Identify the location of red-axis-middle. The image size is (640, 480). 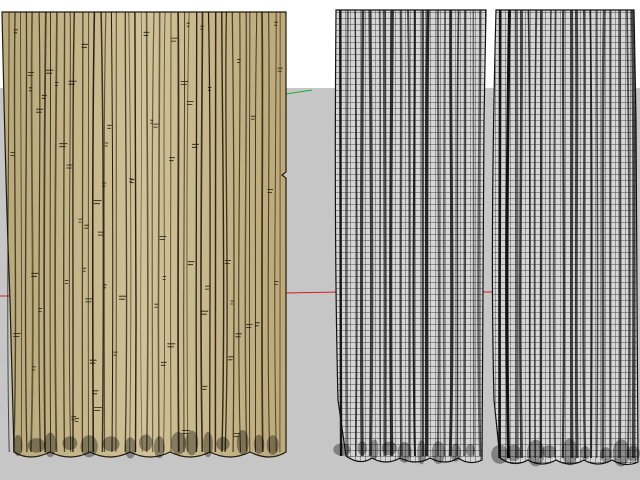
(312, 292).